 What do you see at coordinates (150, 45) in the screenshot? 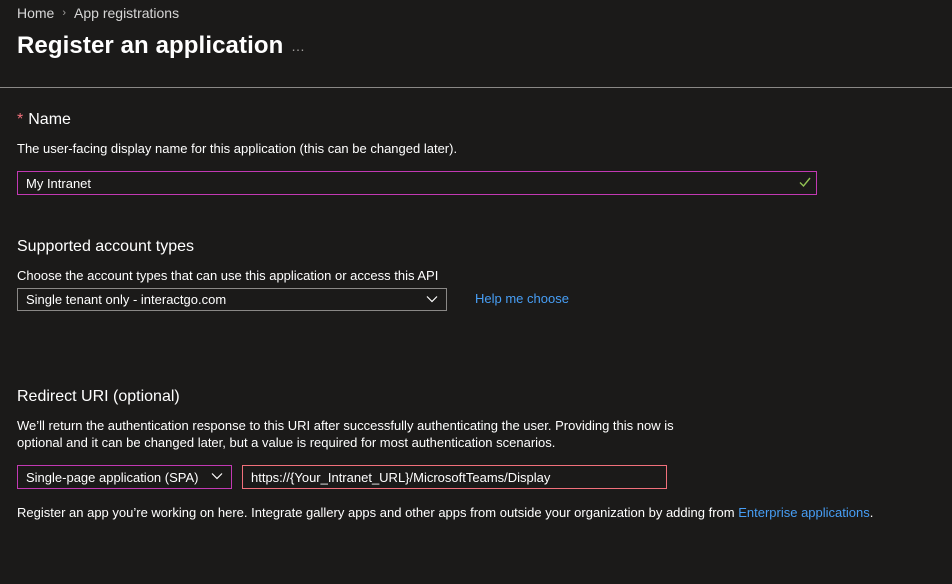
I see `page-title: Register an application` at bounding box center [150, 45].